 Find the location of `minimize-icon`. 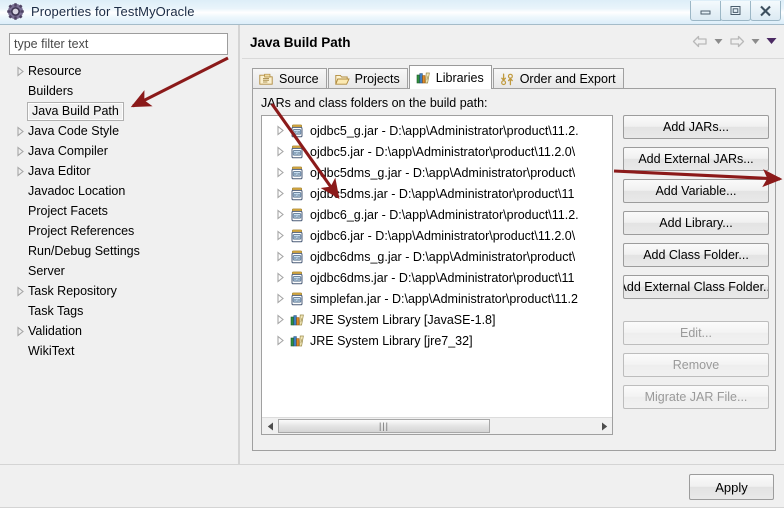

minimize-icon is located at coordinates (705, 11).